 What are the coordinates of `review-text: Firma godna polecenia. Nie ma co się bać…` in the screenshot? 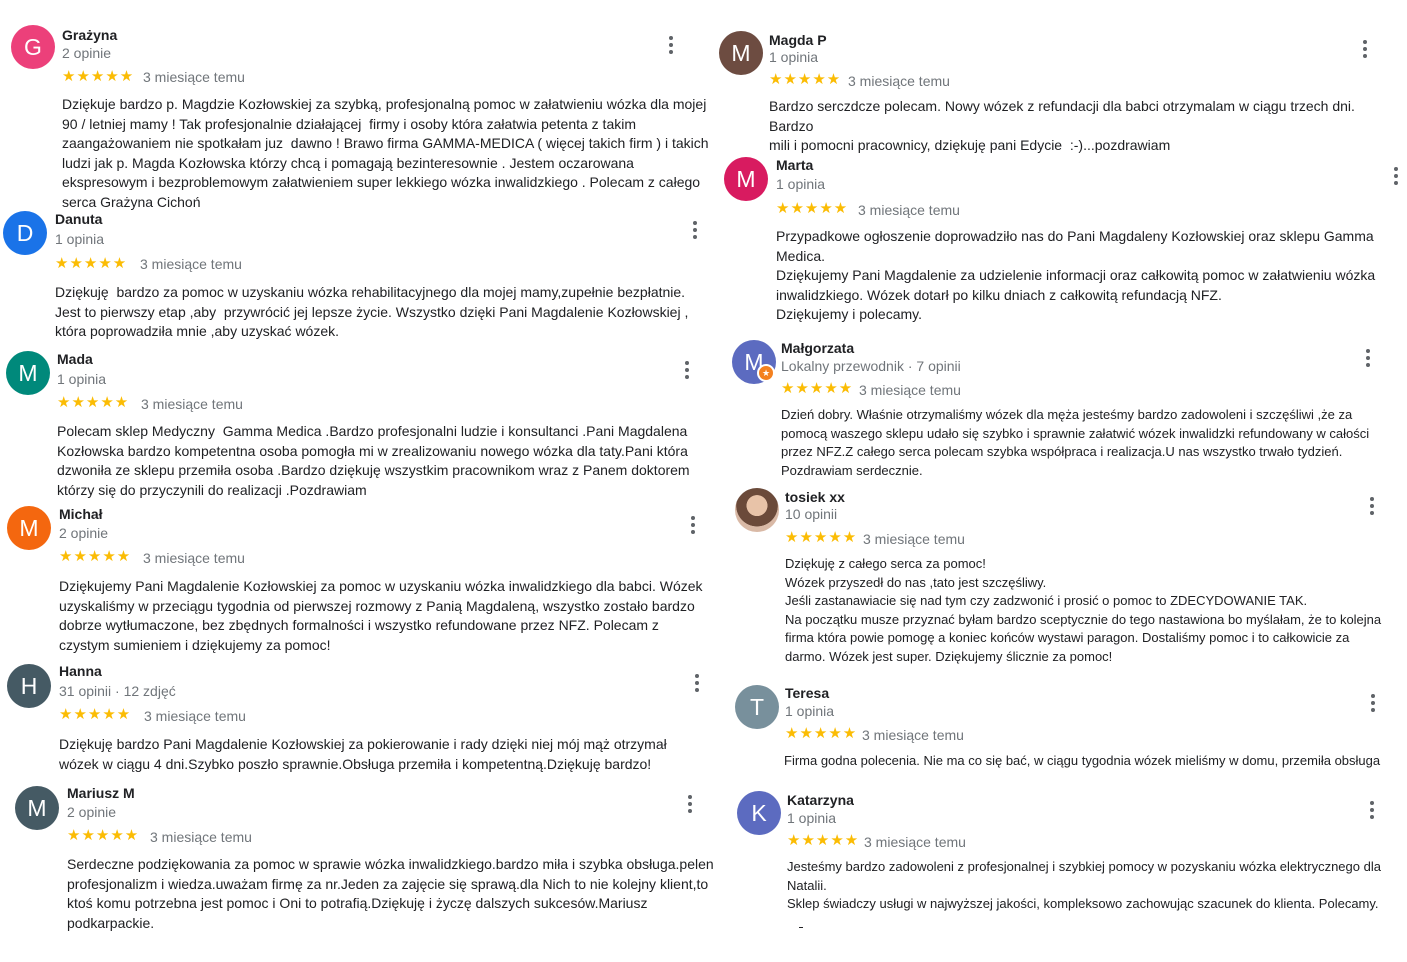 It's located at (1082, 760).